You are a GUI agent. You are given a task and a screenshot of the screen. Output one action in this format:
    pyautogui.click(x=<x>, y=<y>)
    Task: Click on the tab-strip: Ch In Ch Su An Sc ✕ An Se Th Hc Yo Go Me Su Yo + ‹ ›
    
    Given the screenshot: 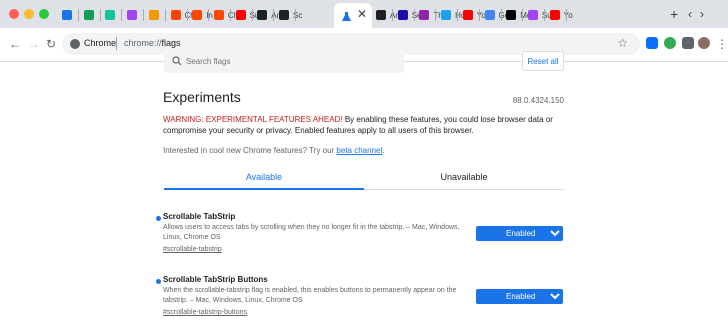 What is the action you would take?
    pyautogui.click(x=364, y=14)
    